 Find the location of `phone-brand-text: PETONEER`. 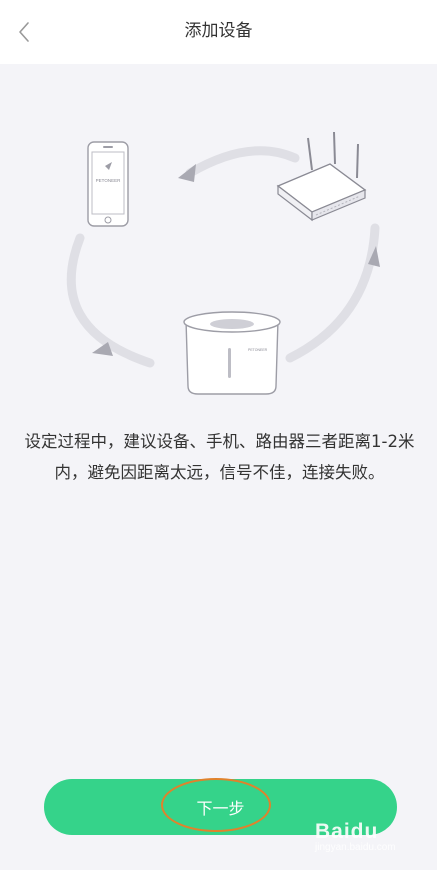

phone-brand-text: PETONEER is located at coordinates (108, 180).